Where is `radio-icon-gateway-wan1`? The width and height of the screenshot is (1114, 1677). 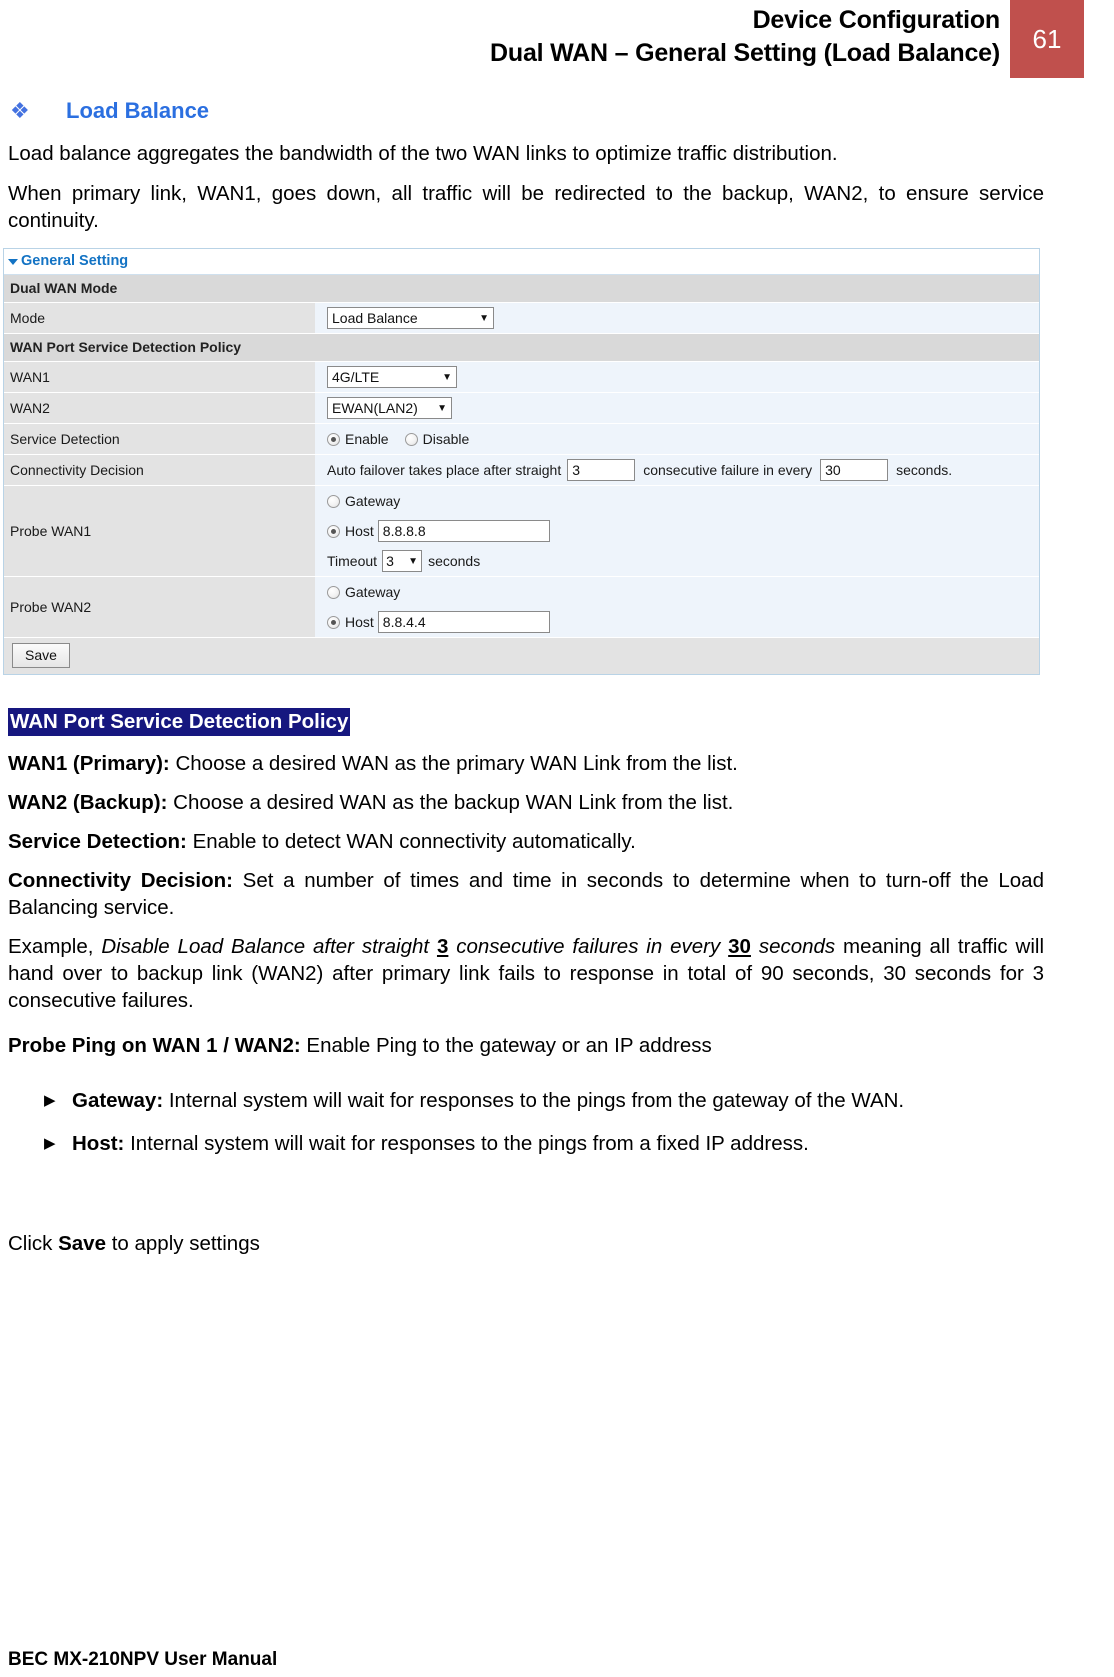 radio-icon-gateway-wan1 is located at coordinates (333, 501).